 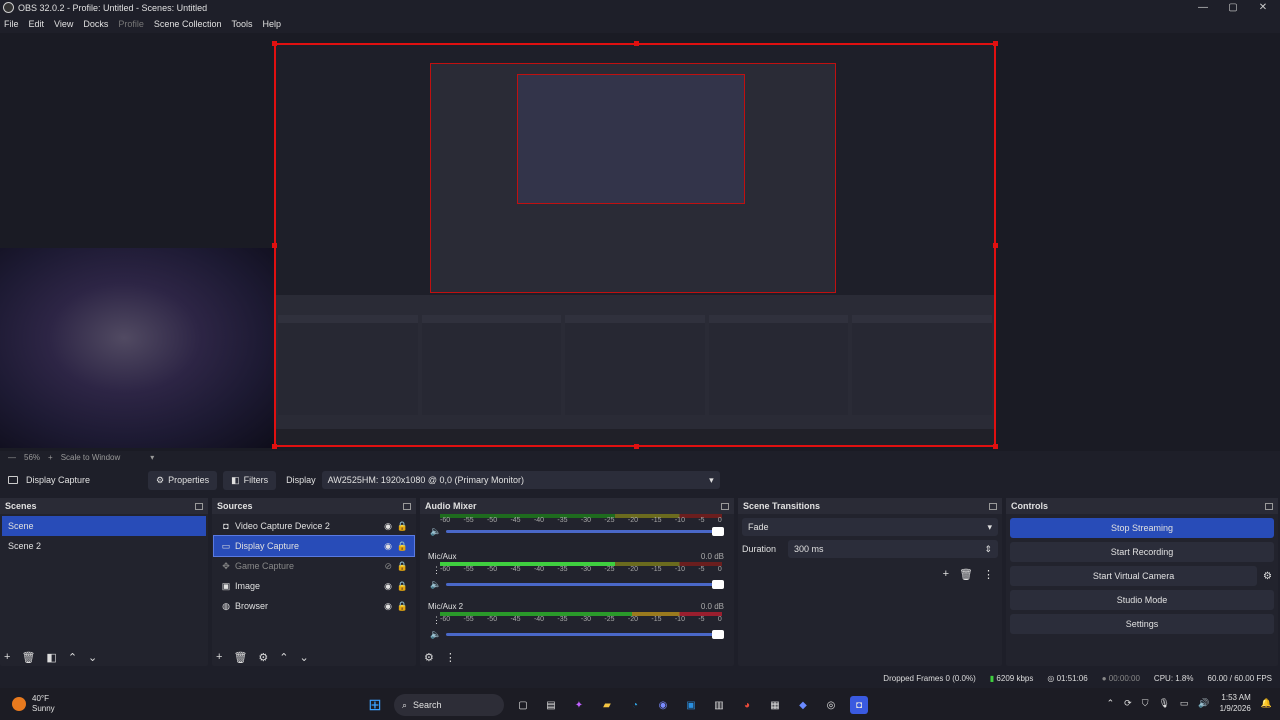 I want to click on volume-icon: 🔊, so click(x=1203, y=703).